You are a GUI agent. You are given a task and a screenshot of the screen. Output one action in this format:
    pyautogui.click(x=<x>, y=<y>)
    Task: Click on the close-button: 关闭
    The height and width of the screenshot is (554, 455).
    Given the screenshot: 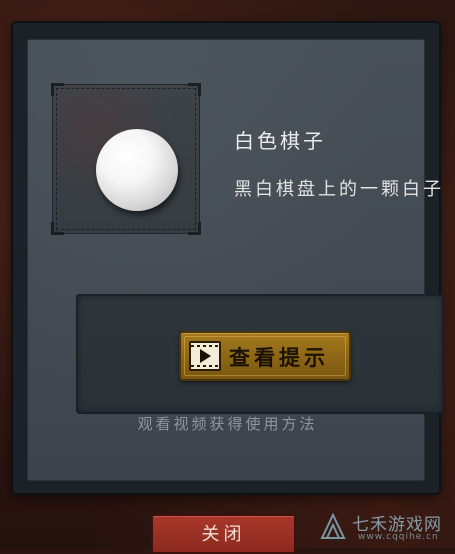 What is the action you would take?
    pyautogui.click(x=223, y=534)
    